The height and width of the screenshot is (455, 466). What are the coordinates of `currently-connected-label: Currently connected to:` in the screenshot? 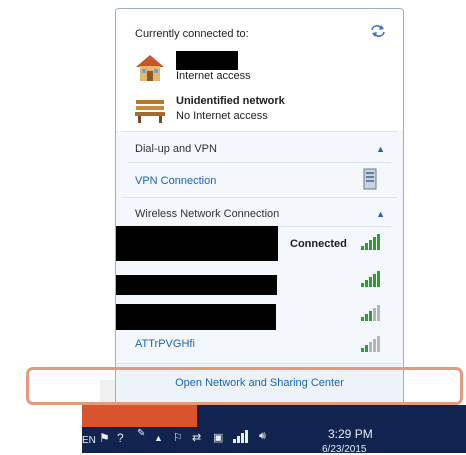 It's located at (192, 34).